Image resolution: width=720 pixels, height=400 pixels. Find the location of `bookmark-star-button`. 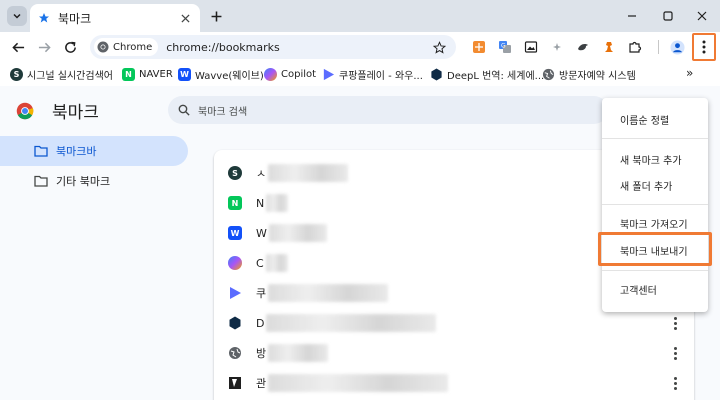

bookmark-star-button is located at coordinates (439, 47).